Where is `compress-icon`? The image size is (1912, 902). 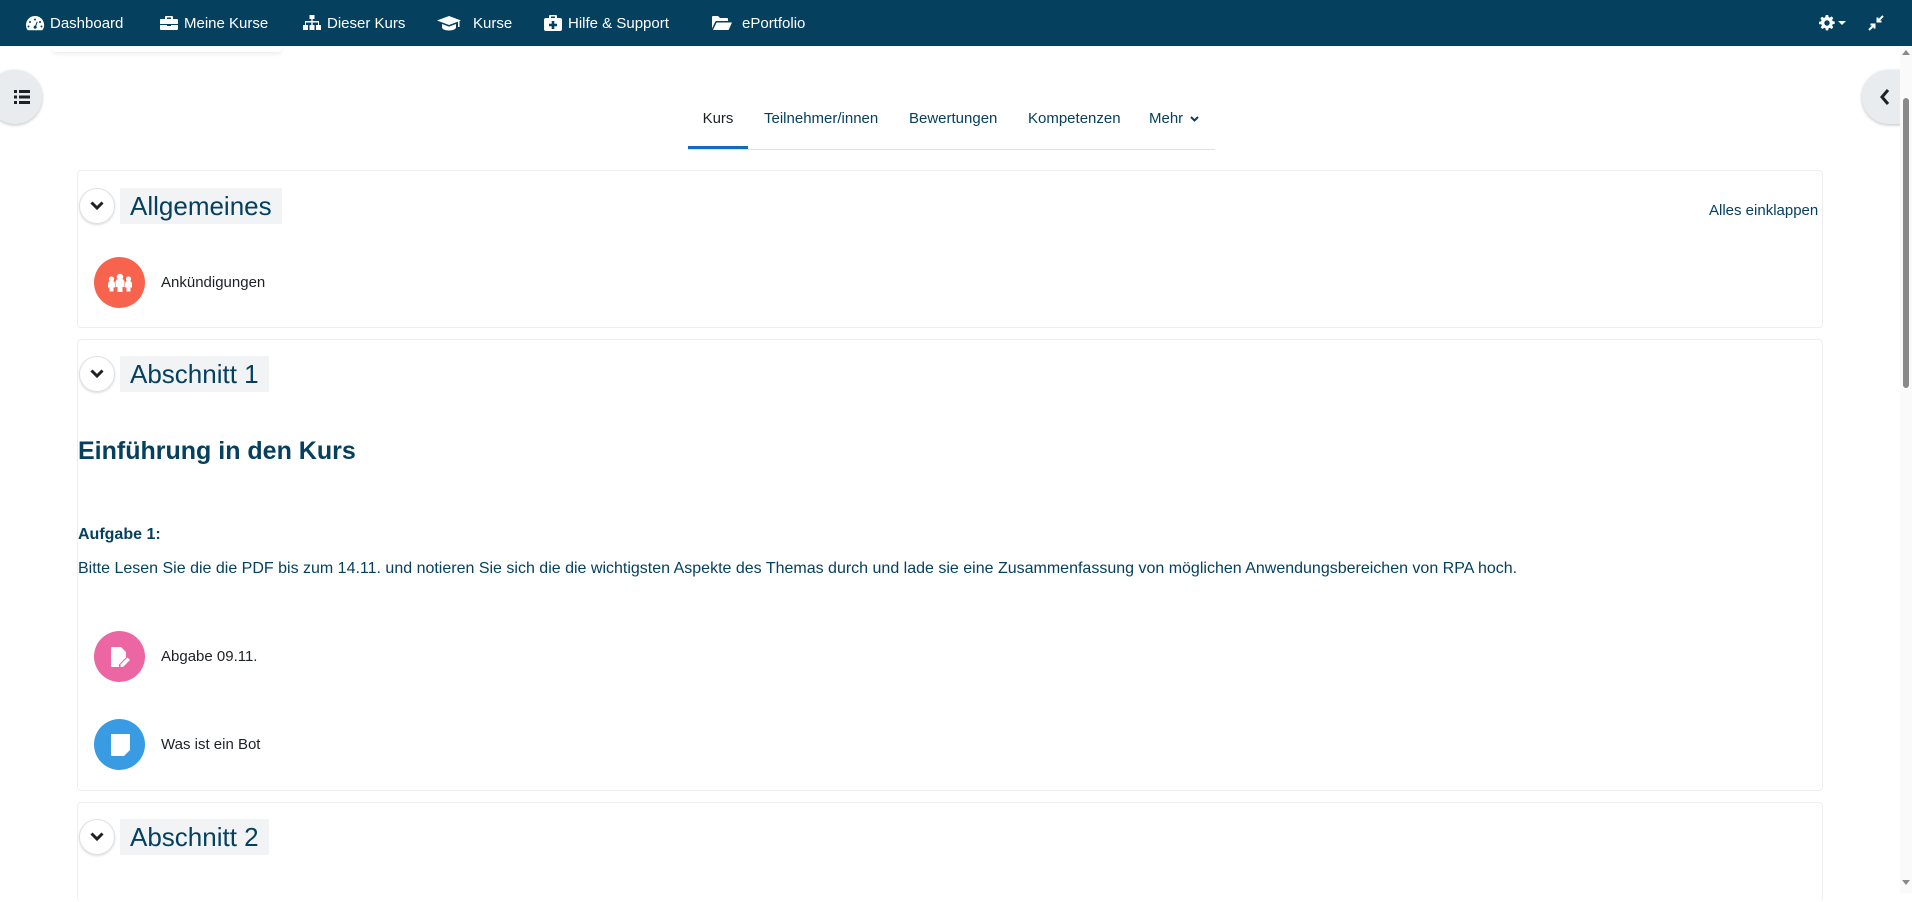
compress-icon is located at coordinates (1876, 23).